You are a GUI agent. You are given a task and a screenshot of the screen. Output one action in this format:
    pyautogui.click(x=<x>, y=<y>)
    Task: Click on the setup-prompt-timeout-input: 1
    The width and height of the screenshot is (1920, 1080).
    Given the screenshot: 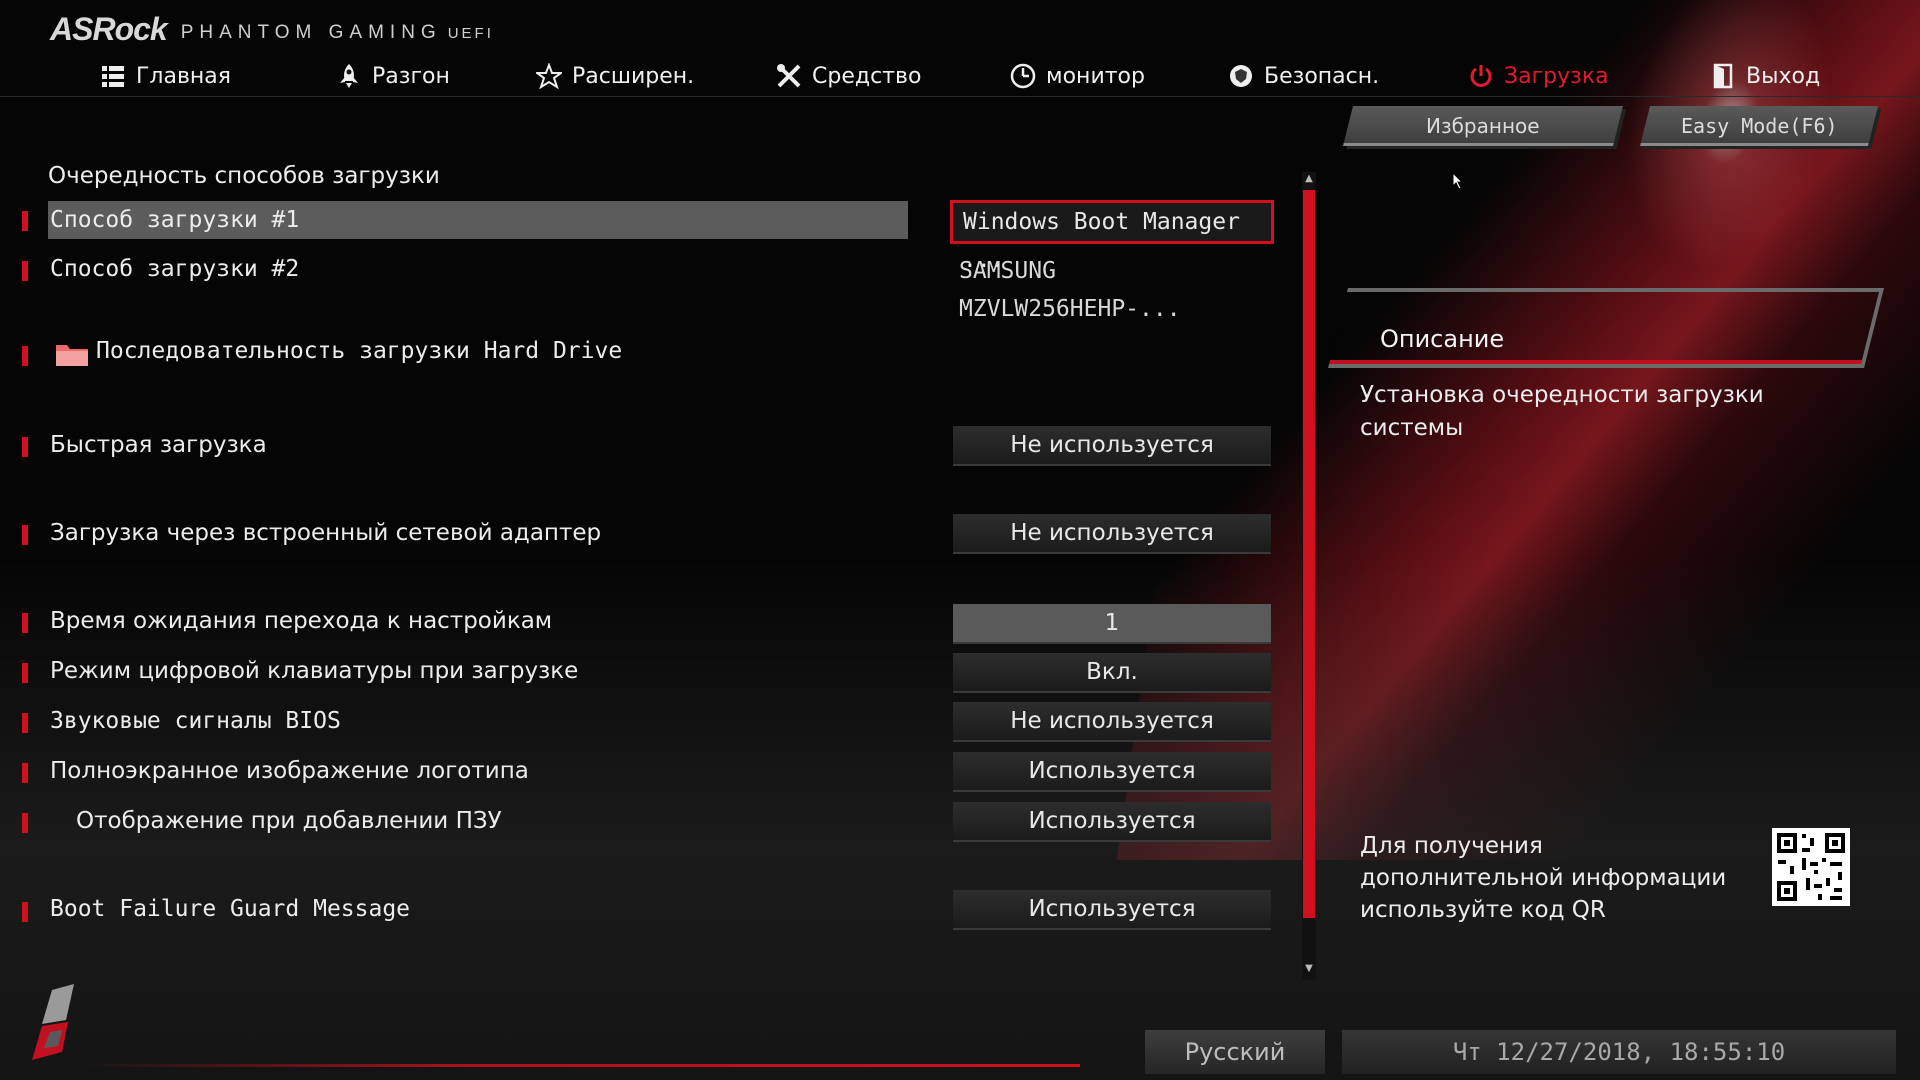 What is the action you would take?
    pyautogui.click(x=1112, y=624)
    